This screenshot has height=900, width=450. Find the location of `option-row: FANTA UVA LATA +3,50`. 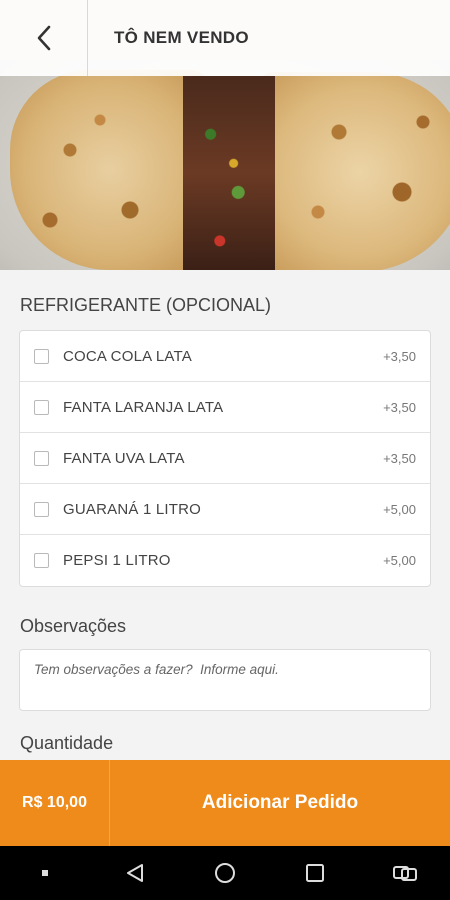

option-row: FANTA UVA LATA +3,50 is located at coordinates (225, 458).